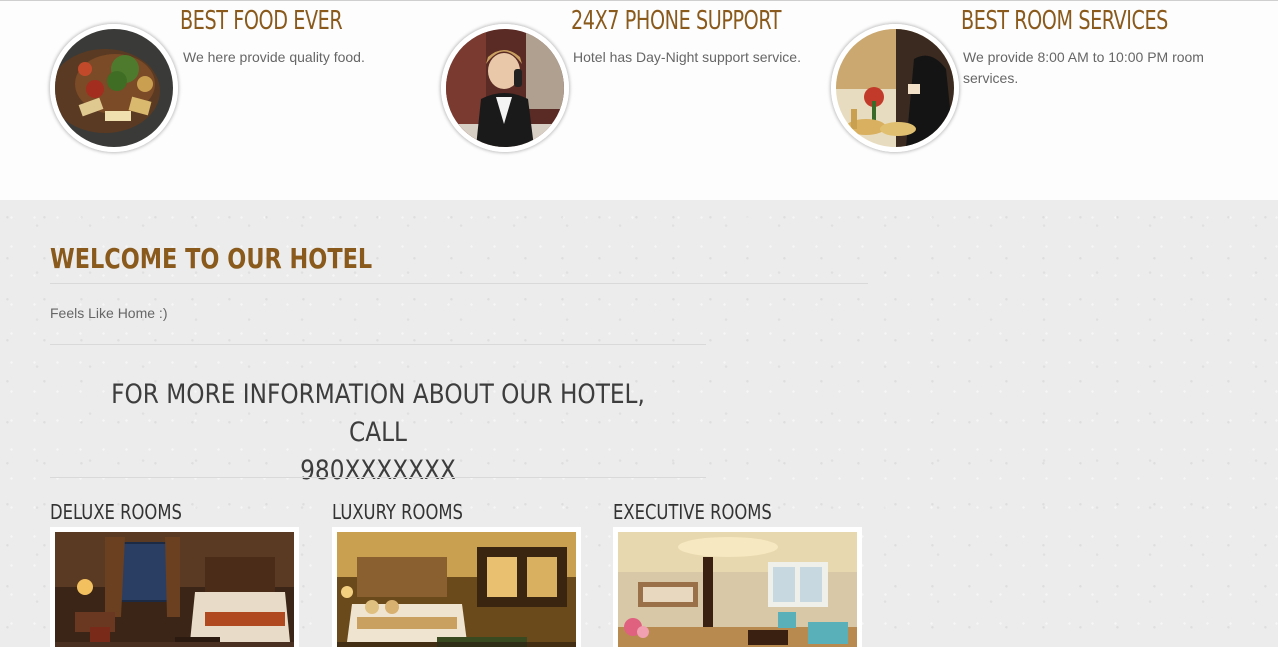  What do you see at coordinates (676, 21) in the screenshot?
I see `feature-title: 24X7 PHONE SUPPORT` at bounding box center [676, 21].